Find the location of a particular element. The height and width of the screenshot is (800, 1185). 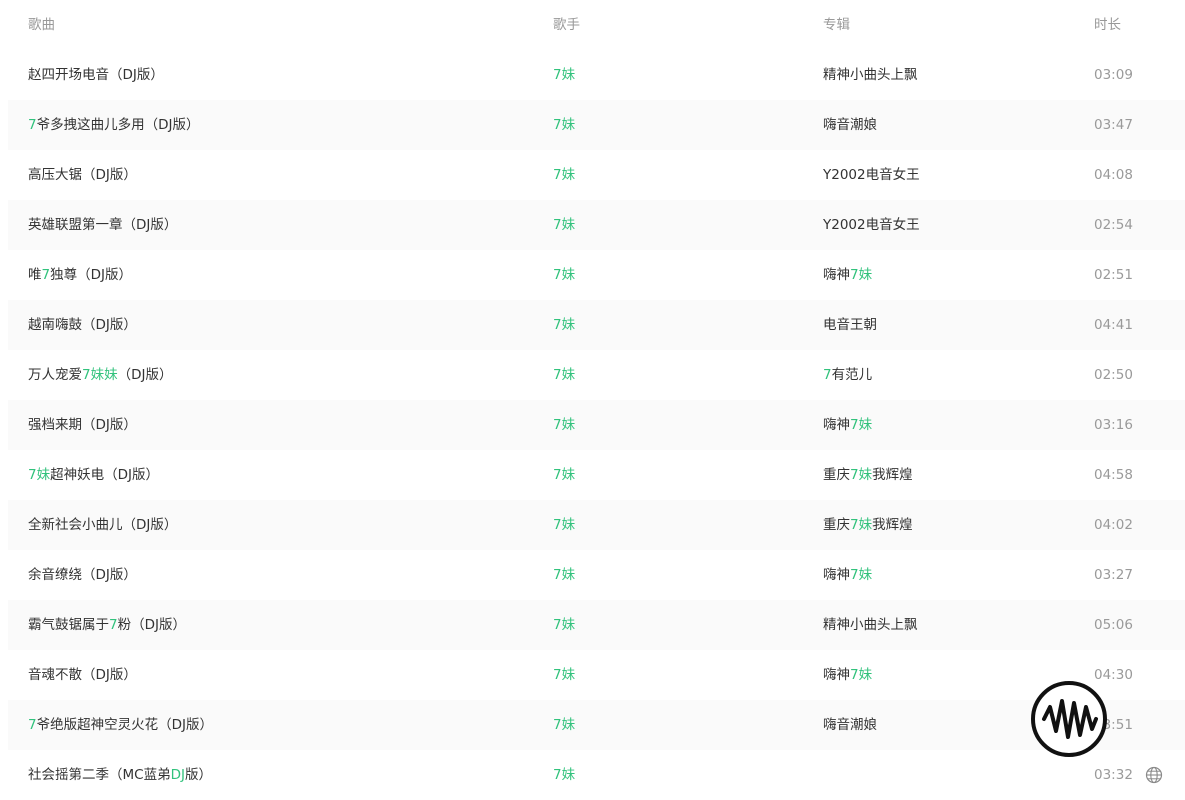

header-duration: 时长 is located at coordinates (1107, 25).